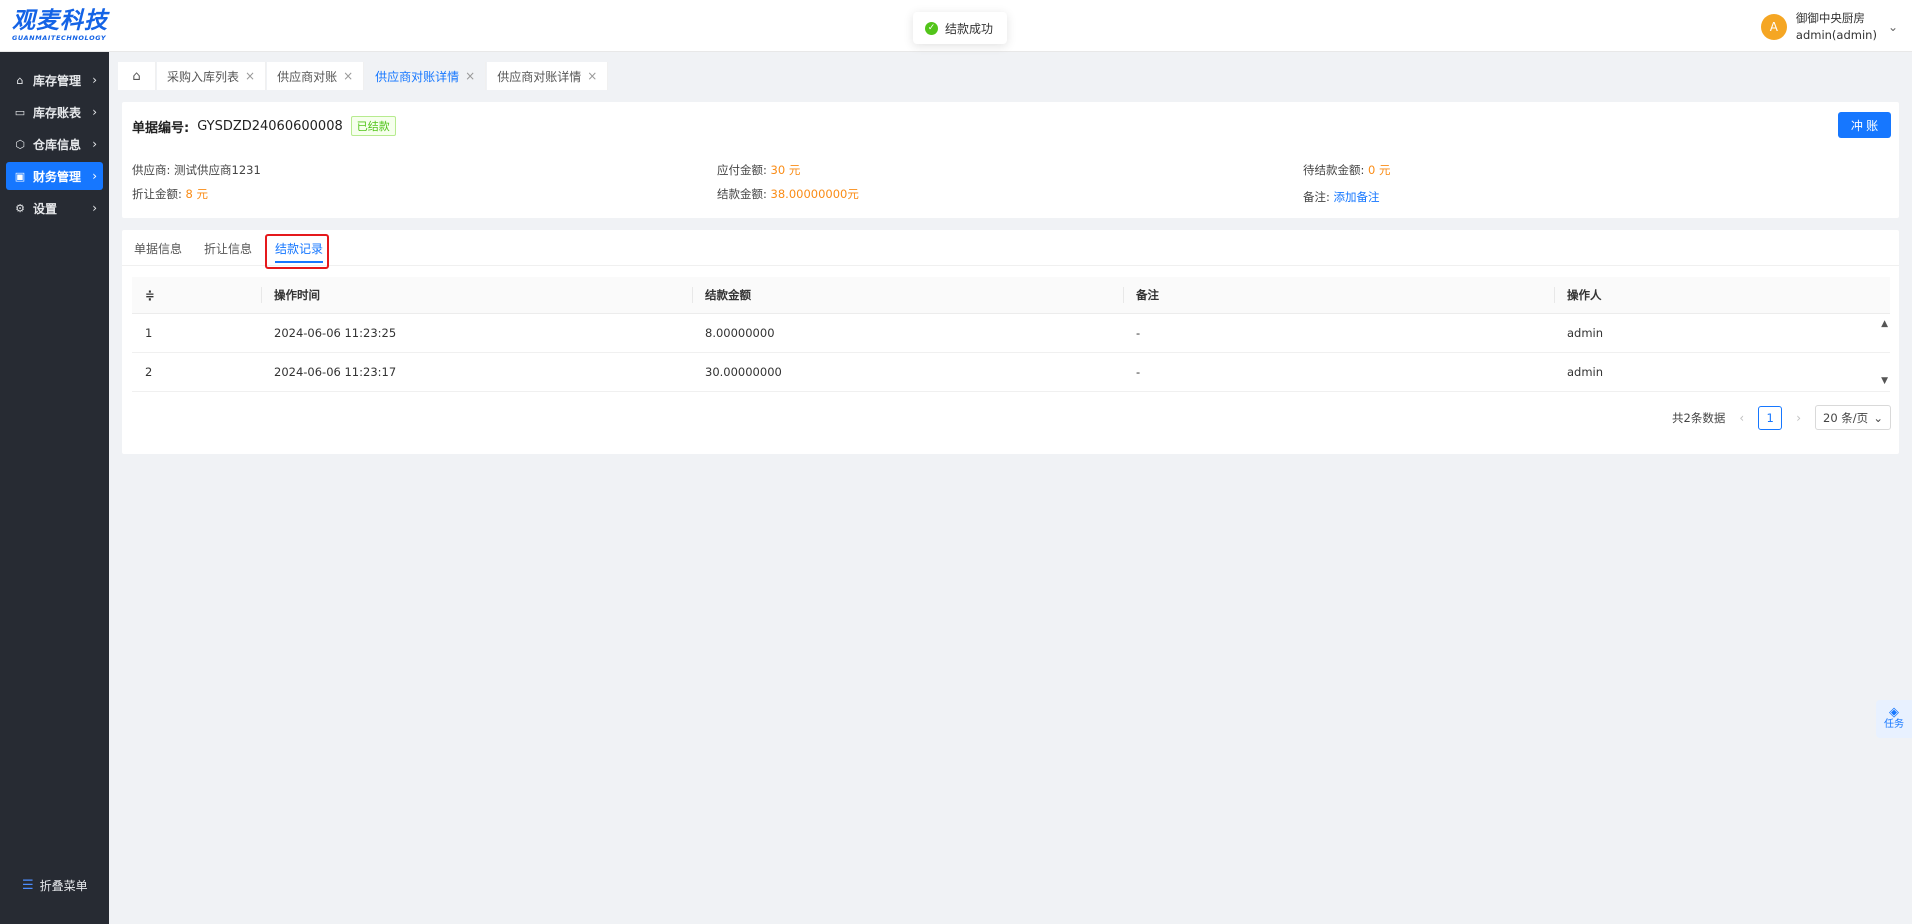 The width and height of the screenshot is (1912, 924). I want to click on sidebar-item-label: 财务管理, so click(57, 176).